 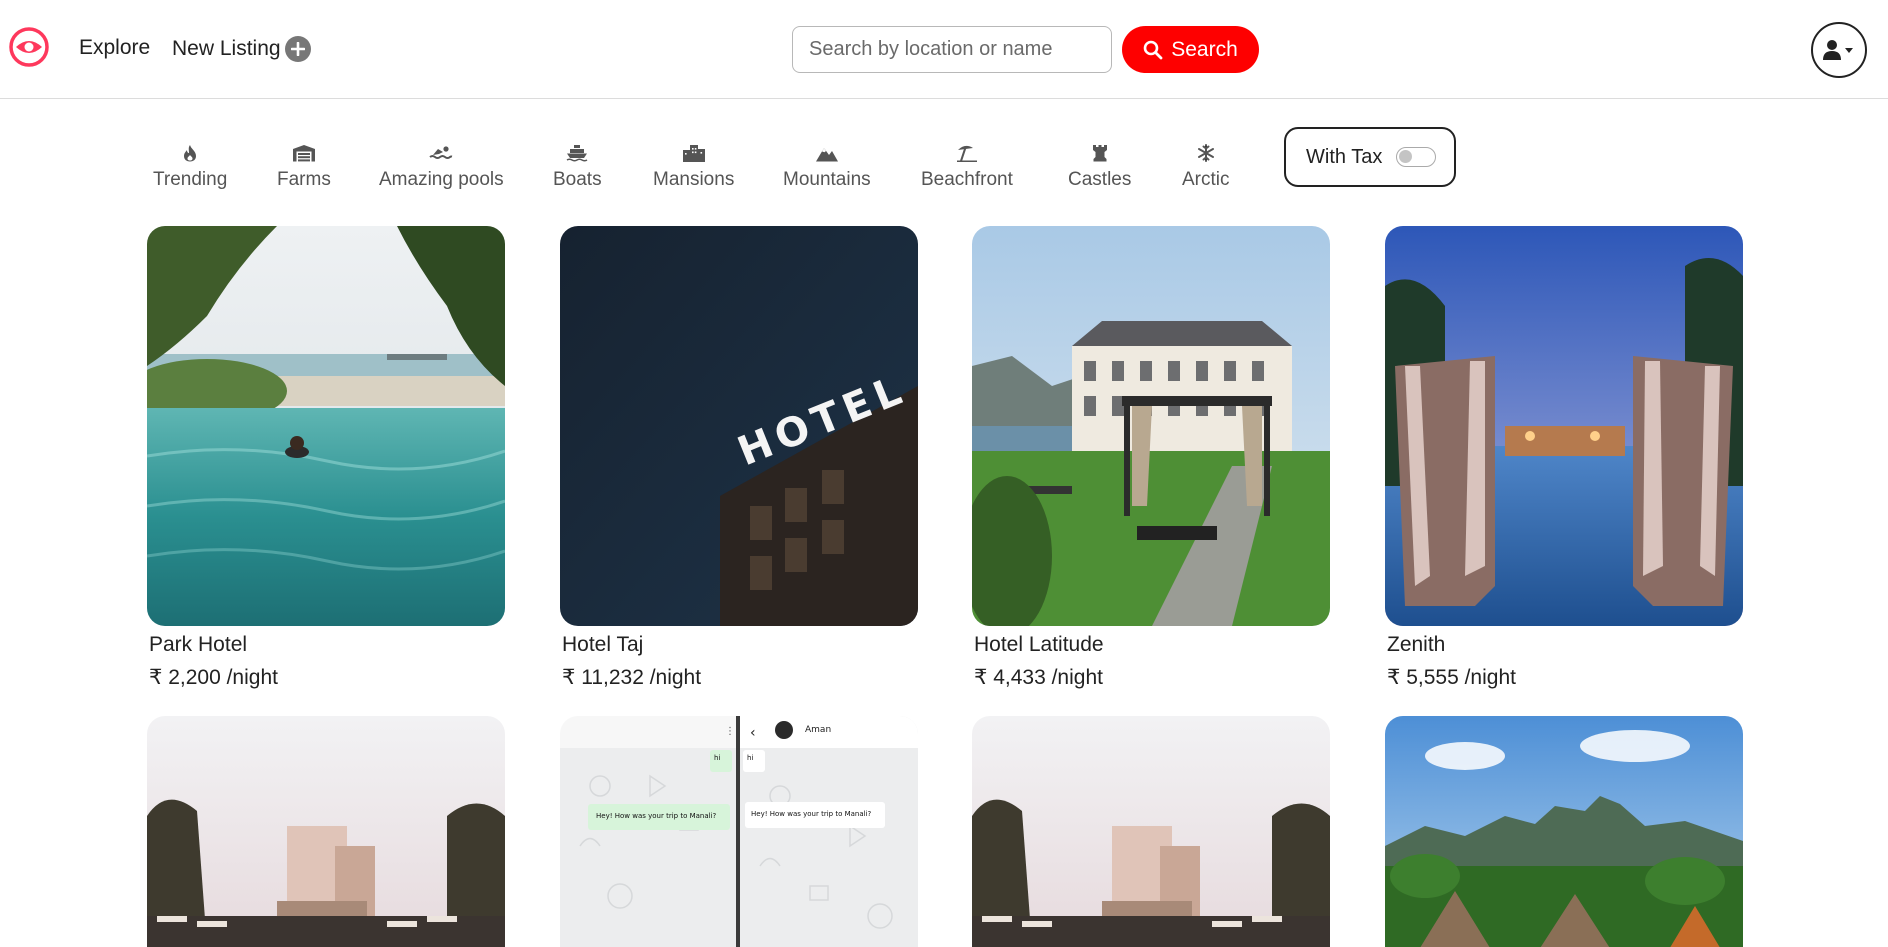 I want to click on chat-contact-name: Aman, so click(x=818, y=730).